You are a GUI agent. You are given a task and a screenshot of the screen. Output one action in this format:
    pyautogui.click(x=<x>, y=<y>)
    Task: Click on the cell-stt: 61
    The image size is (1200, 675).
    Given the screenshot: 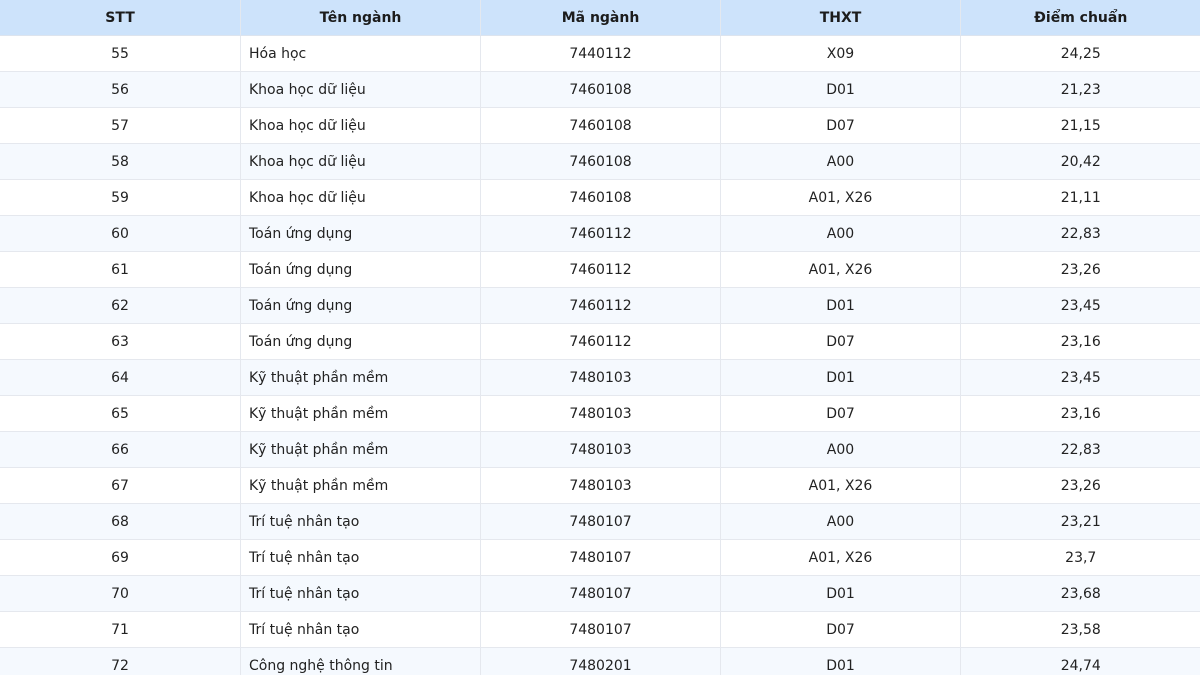 What is the action you would take?
    pyautogui.click(x=120, y=269)
    